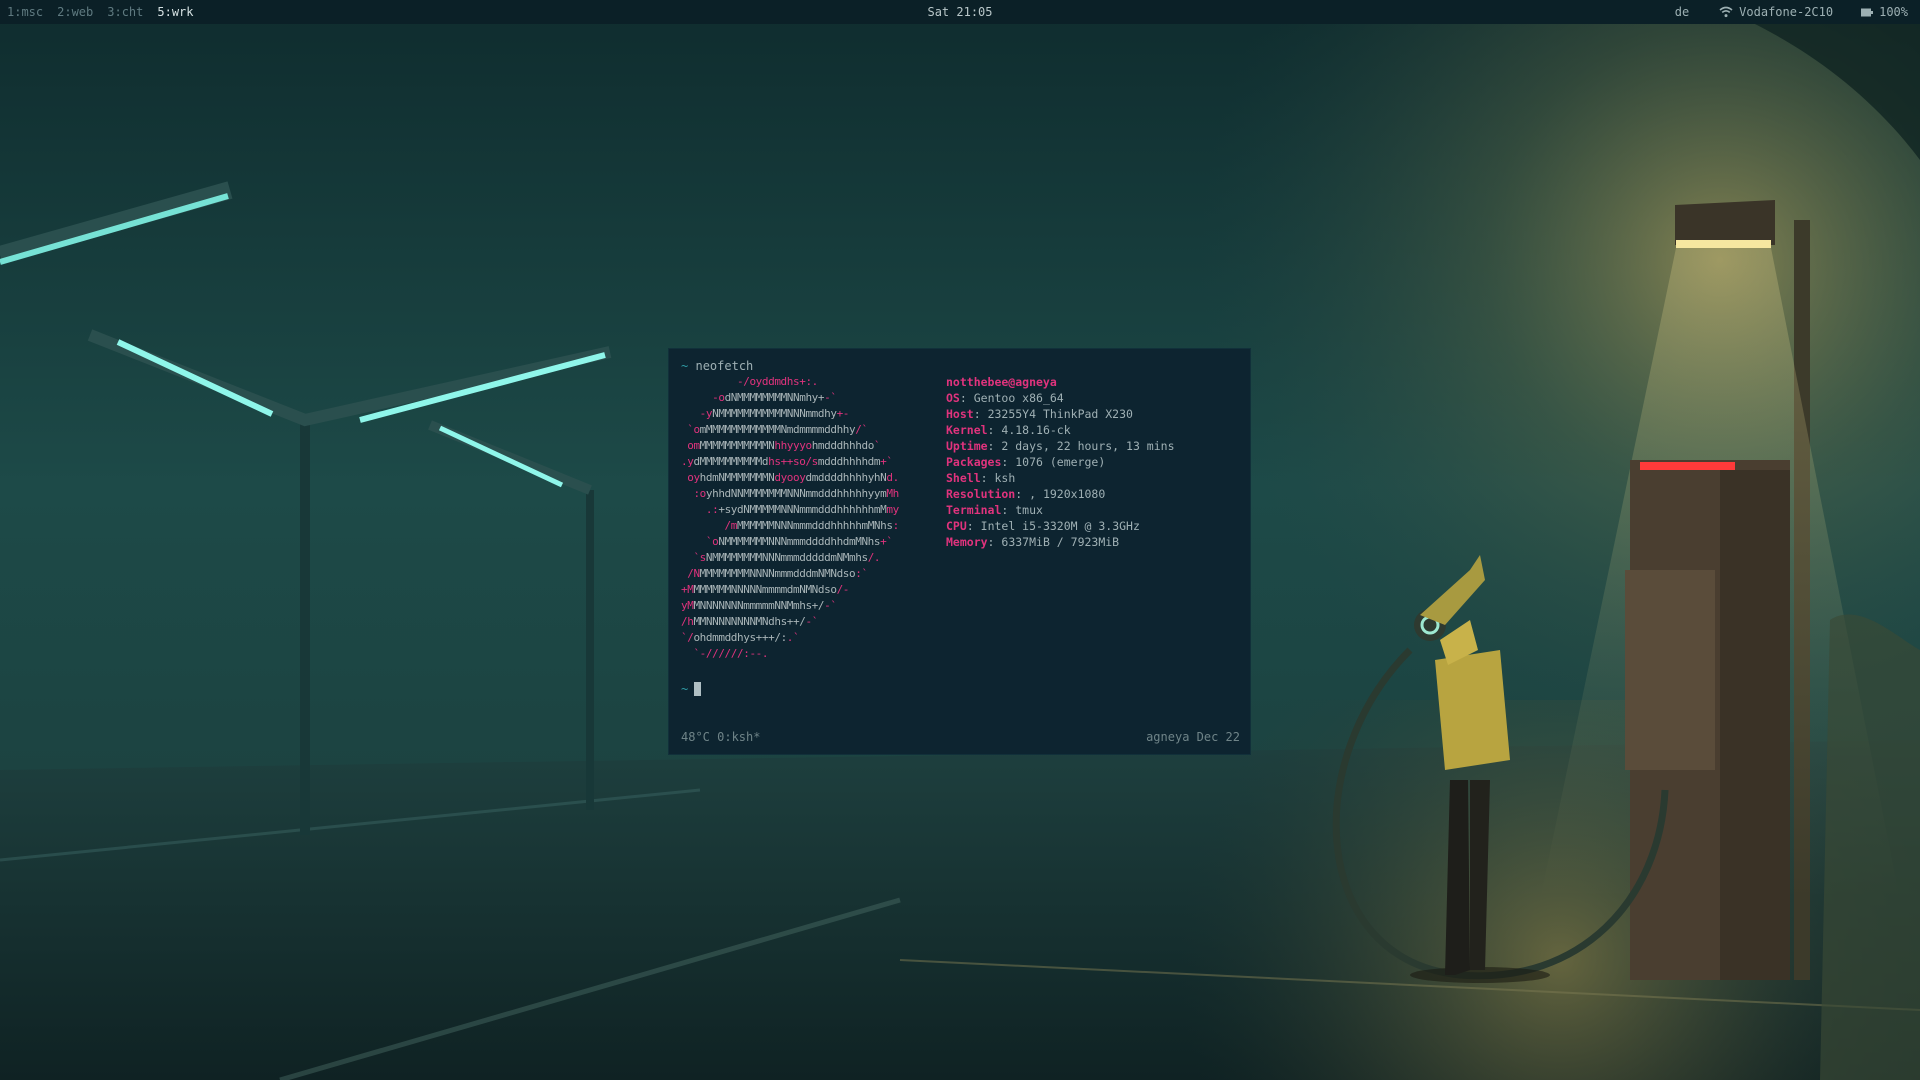  Describe the element at coordinates (781, 557) in the screenshot. I see `ascii-line: `sNMMMMMMMMNNNmmmdddddmNMmhs/.` at that location.